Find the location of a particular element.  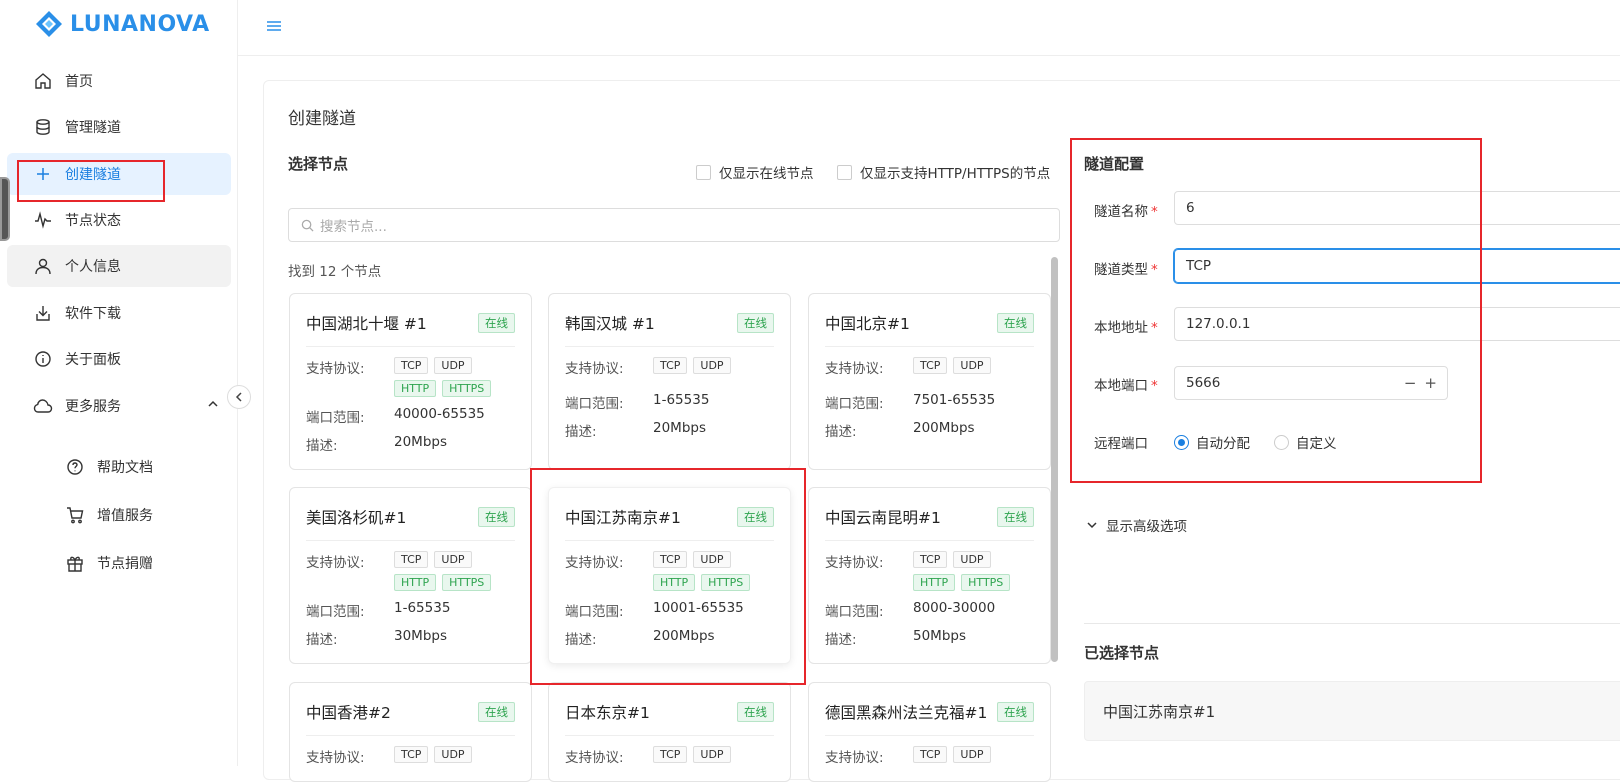

plus-icon is located at coordinates (43, 174).